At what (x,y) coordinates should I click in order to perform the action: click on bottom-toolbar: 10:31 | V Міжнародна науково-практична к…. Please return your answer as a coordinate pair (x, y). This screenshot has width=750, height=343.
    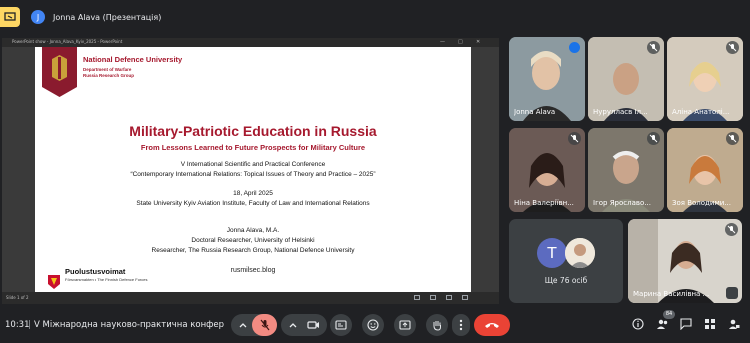
    Looking at the image, I should click on (375, 326).